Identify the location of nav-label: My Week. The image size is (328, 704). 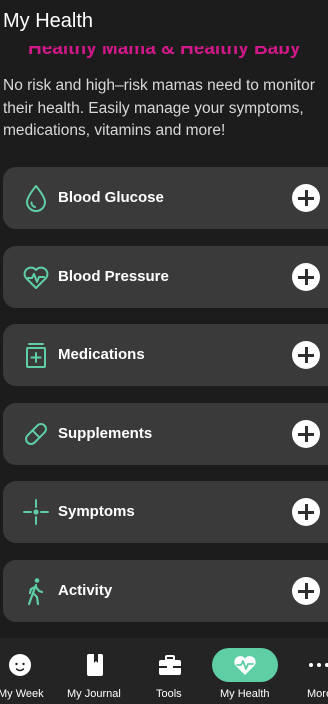
(22, 694).